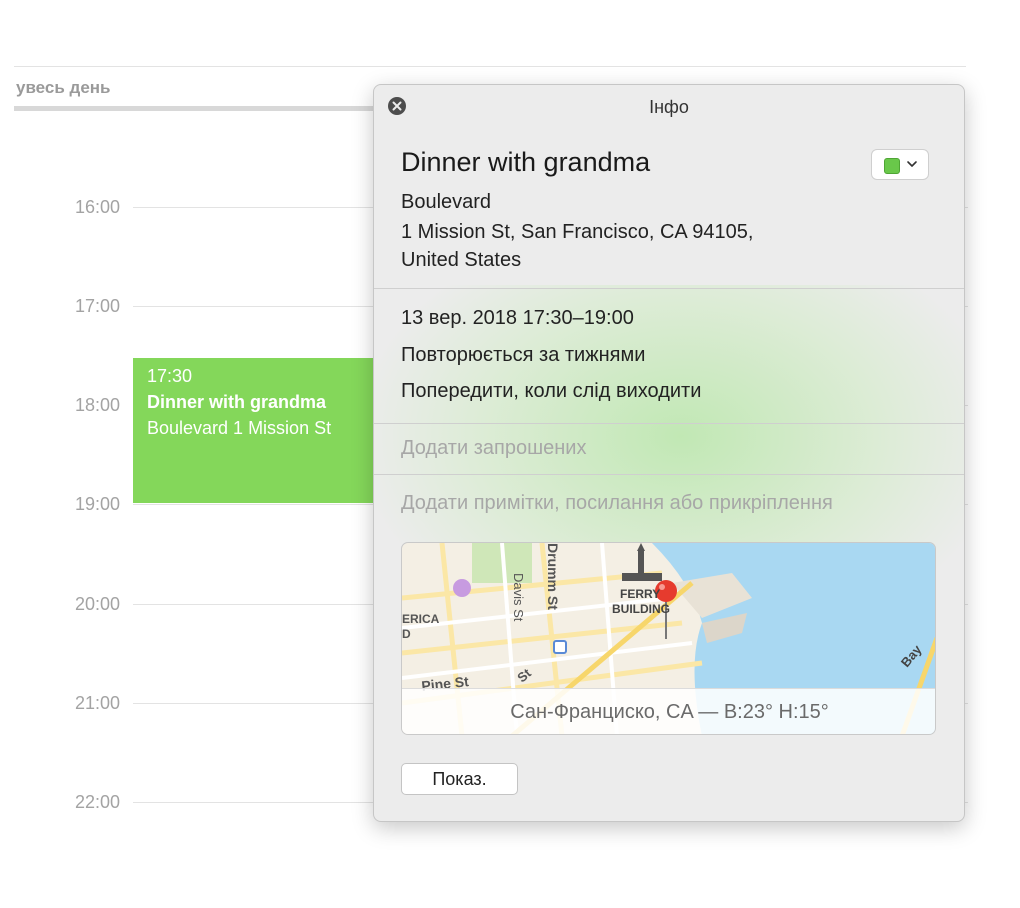 Image resolution: width=1020 pixels, height=908 pixels. Describe the element at coordinates (551, 391) in the screenshot. I see `travel-alert-setting: Попередити, коли слід виходити` at that location.